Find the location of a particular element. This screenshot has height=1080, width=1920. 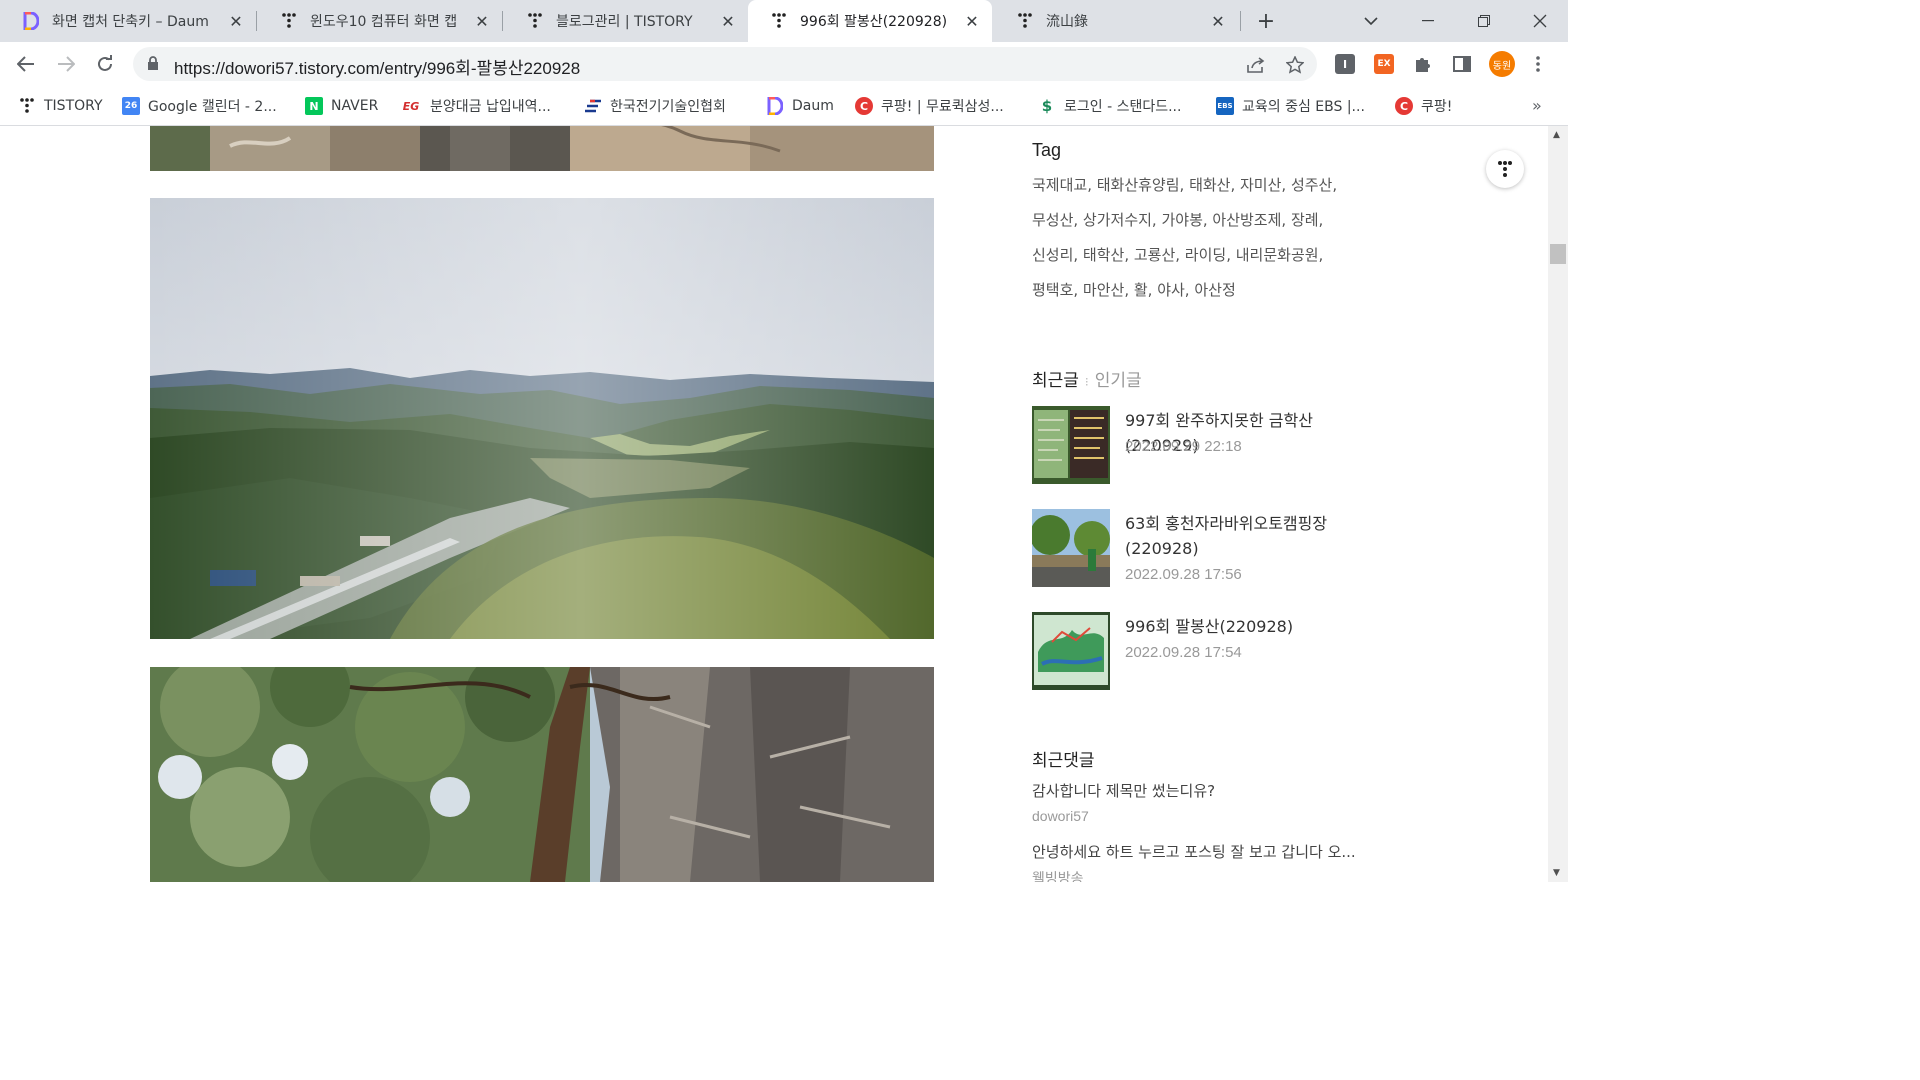

post-link-title: 63회 홍천자라바위오토캠핑장 (220928) is located at coordinates (1255, 536).